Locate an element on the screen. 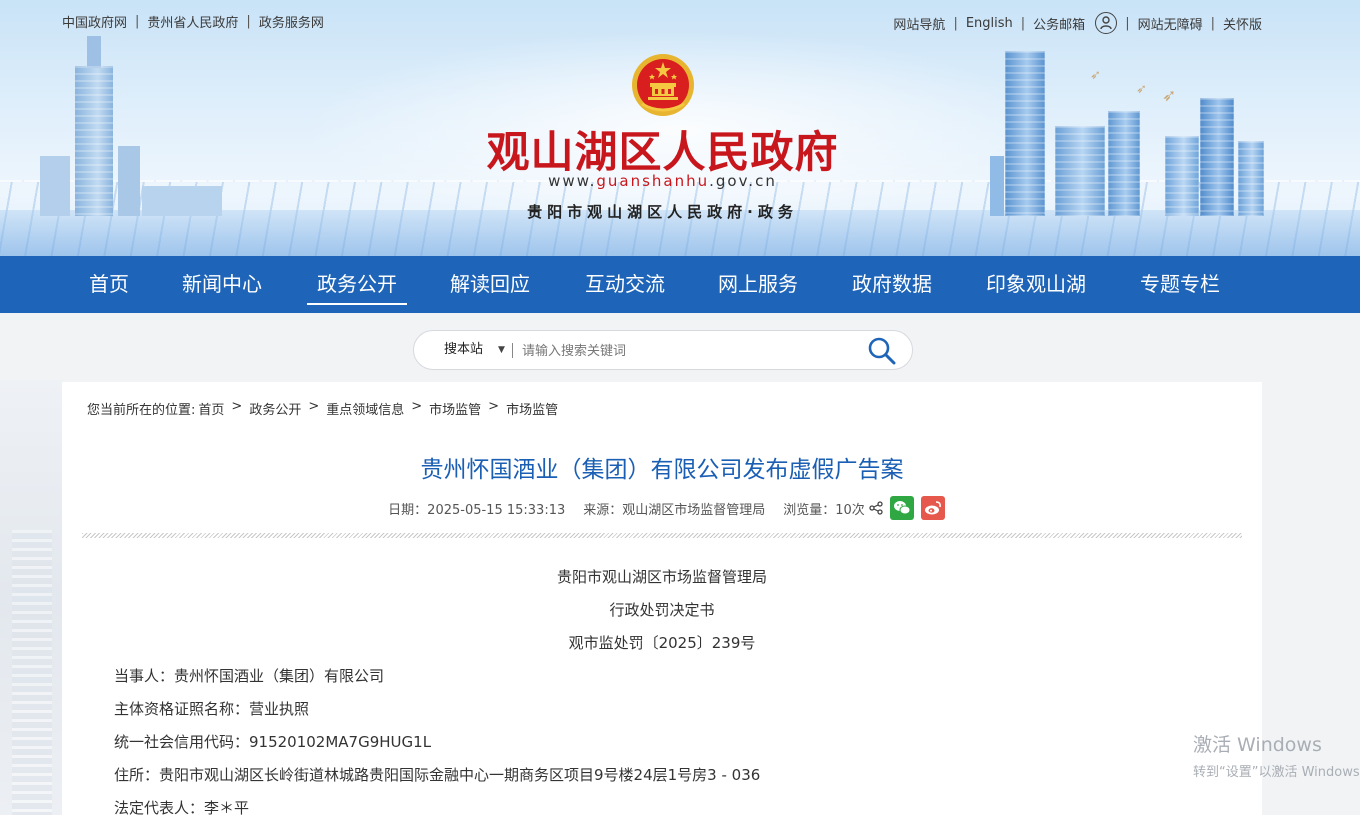  nav-item-gov-affairs: 政务公开 is located at coordinates (357, 284).